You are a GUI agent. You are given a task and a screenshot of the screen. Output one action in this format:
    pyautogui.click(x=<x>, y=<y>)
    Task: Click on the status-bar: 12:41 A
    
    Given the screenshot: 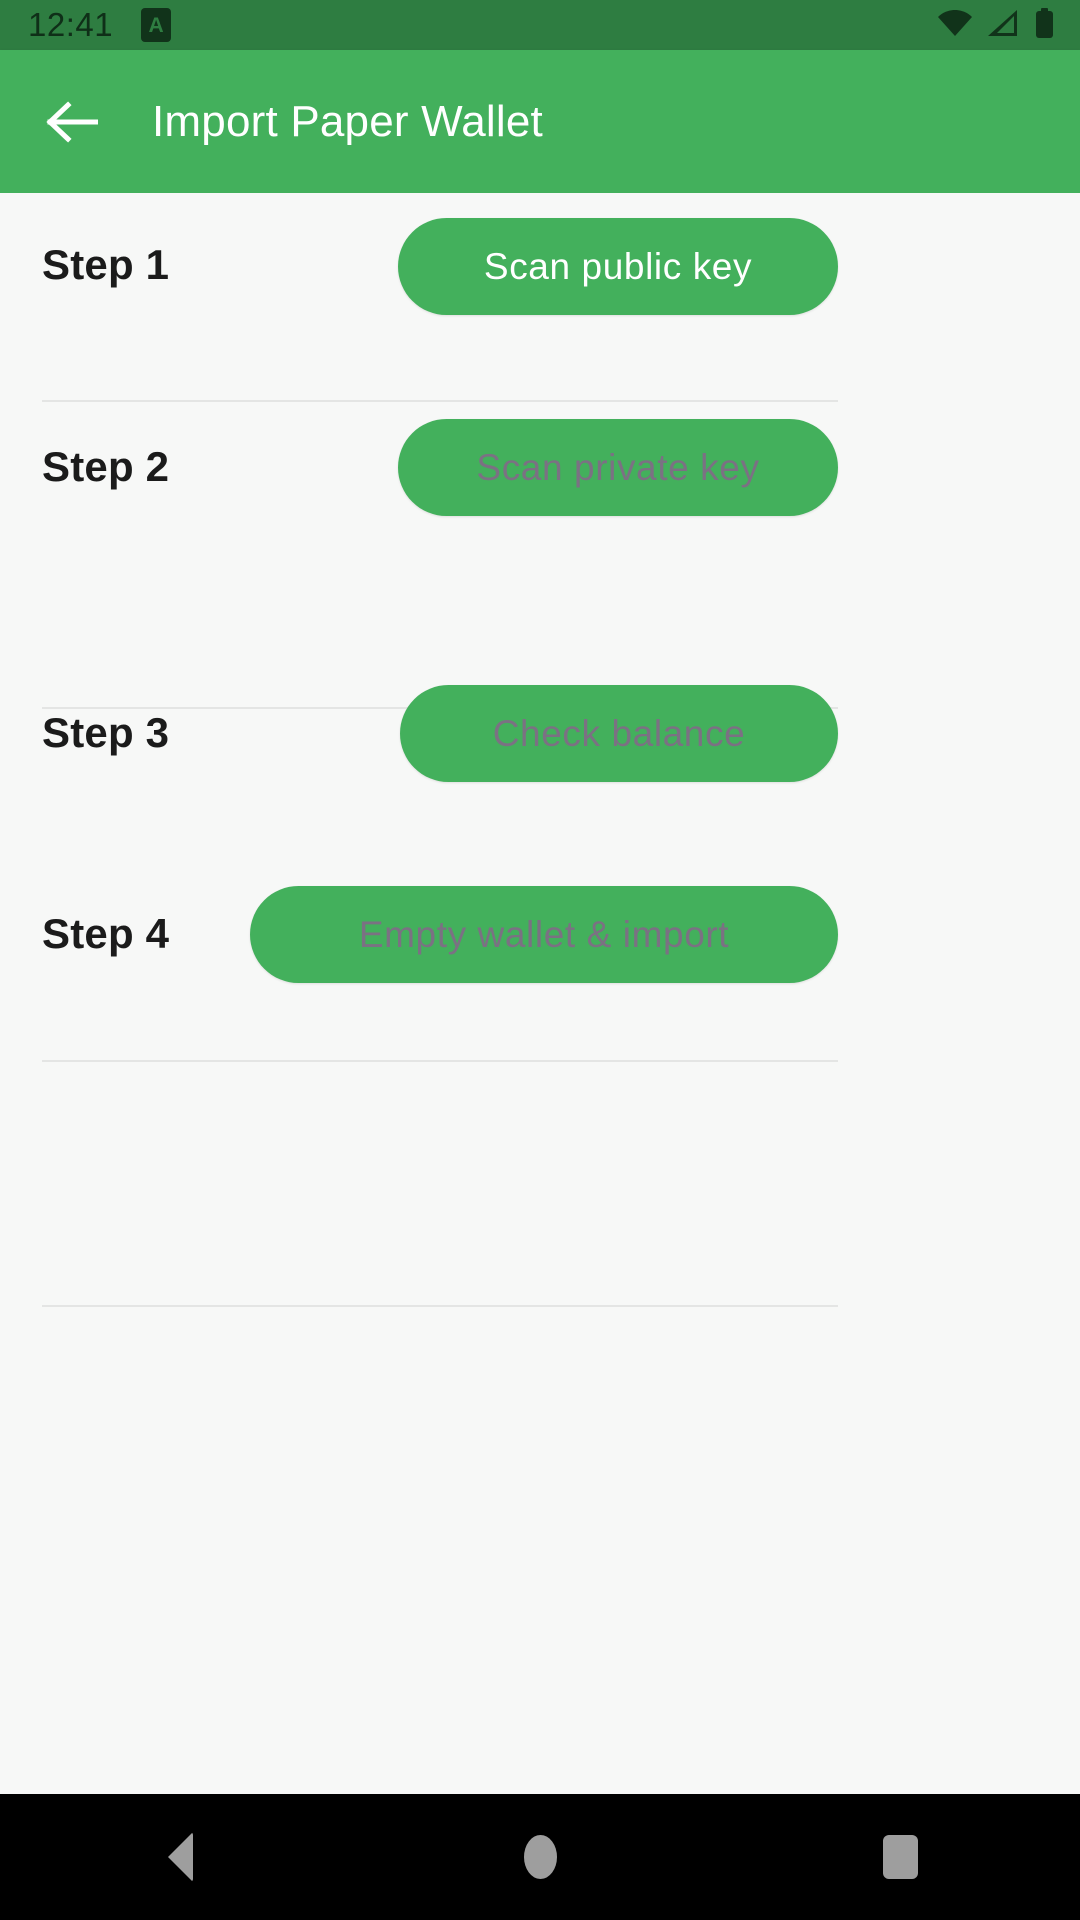 What is the action you would take?
    pyautogui.click(x=540, y=25)
    